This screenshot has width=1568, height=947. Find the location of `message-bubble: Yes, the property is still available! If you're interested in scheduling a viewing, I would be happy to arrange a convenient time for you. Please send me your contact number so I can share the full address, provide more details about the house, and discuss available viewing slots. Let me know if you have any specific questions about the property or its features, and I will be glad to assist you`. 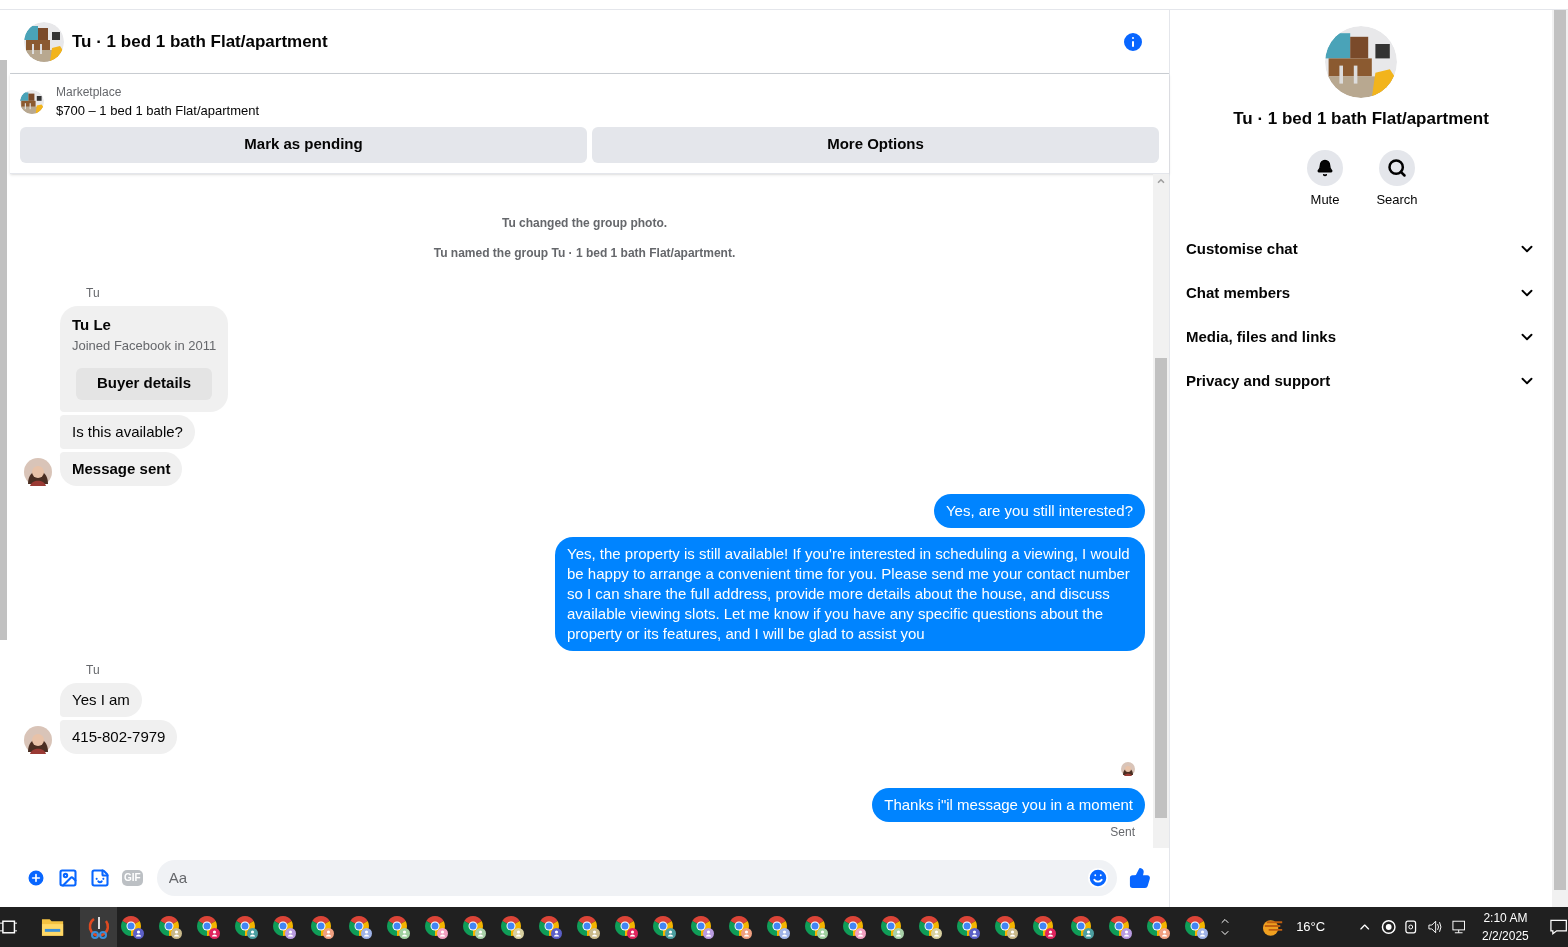

message-bubble: Yes, the property is still available! If you're interested in scheduling a viewing, I would be happy to arrange a convenient time for you. Please send me your contact number so I can share the full address, provide more details about the house, and discuss available viewing slots. Let me know if you have any specific questions about the property or its features, and I will be glad to assist you is located at coordinates (850, 593).